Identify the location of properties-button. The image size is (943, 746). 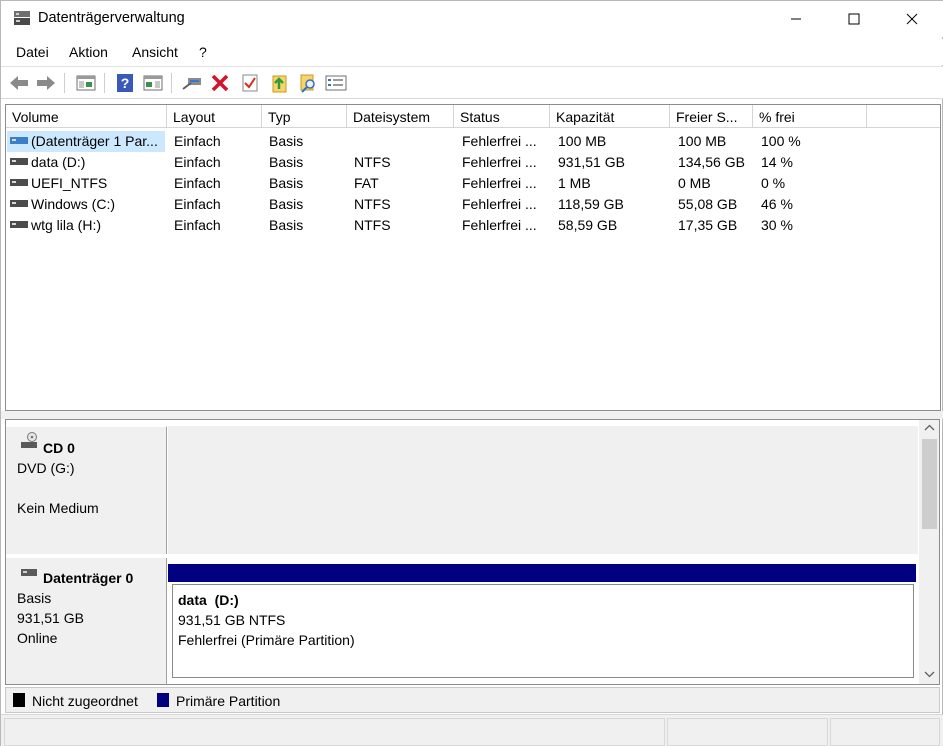
(336, 83).